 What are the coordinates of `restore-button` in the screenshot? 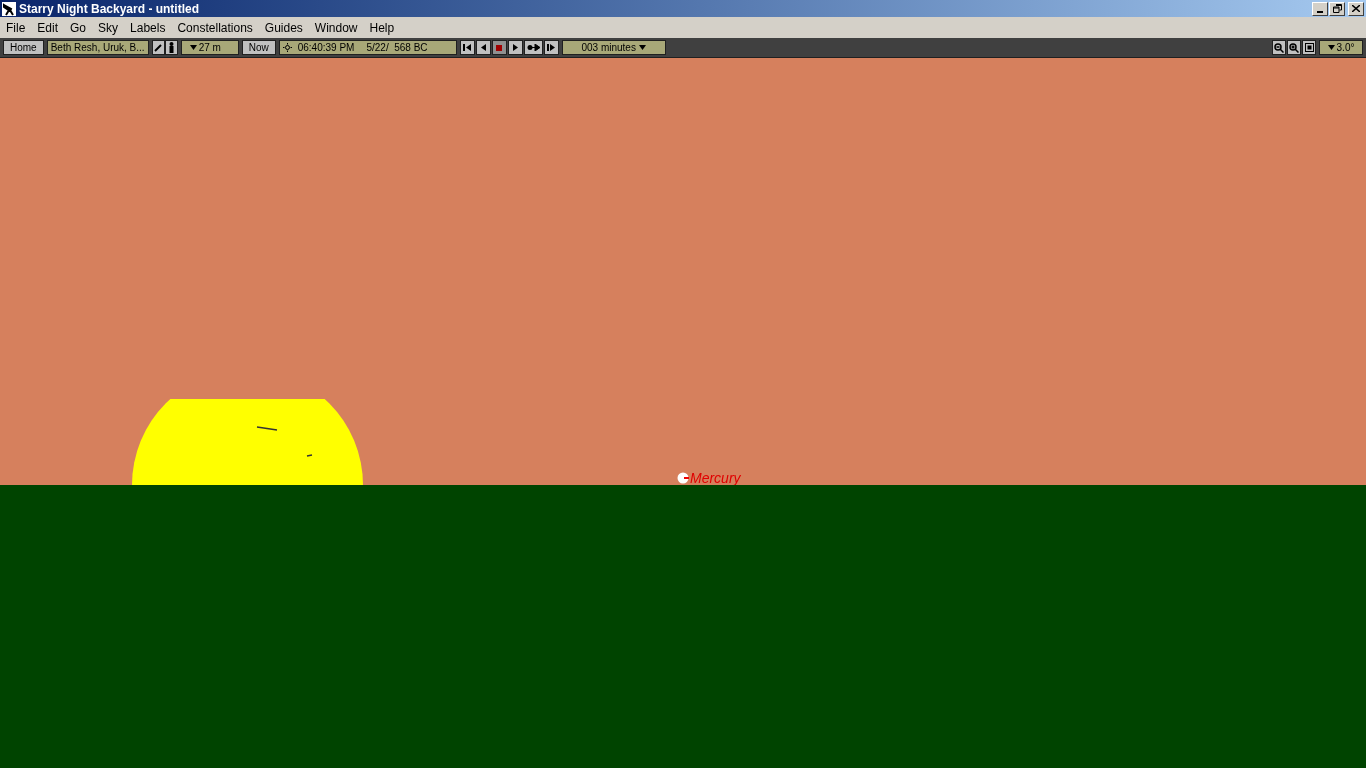 It's located at (1337, 8).